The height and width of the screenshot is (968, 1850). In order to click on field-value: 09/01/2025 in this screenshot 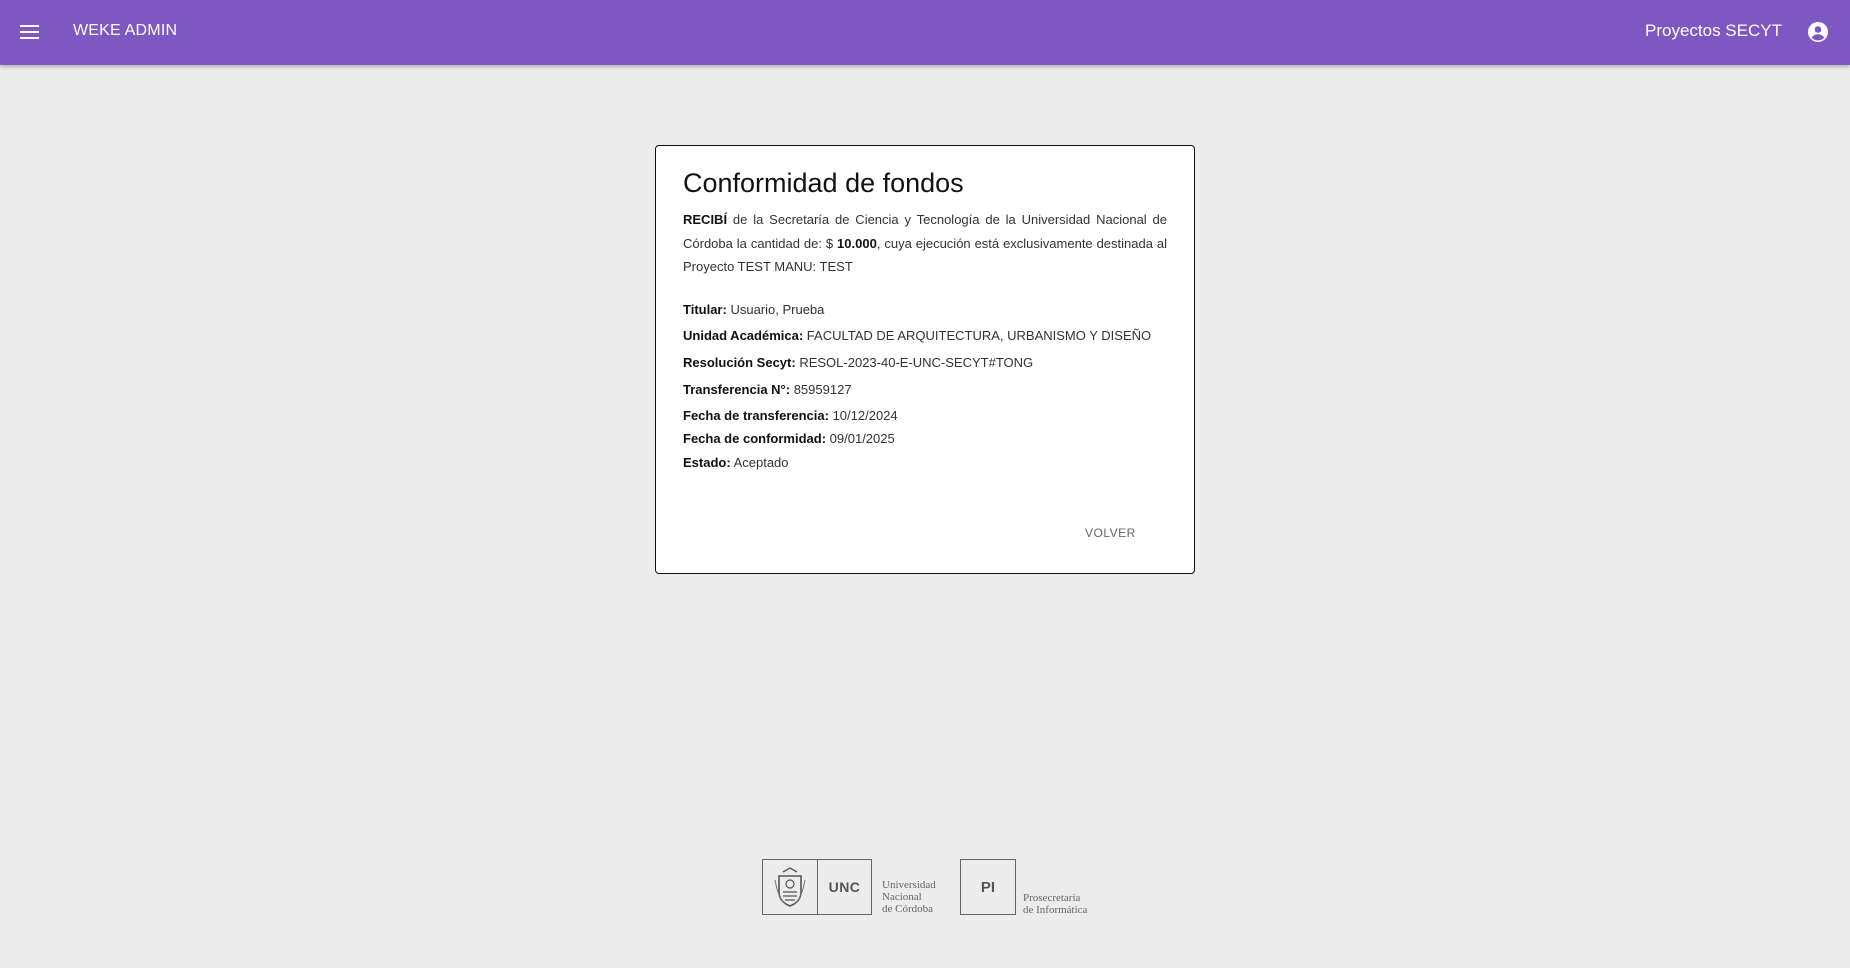, I will do `click(862, 438)`.